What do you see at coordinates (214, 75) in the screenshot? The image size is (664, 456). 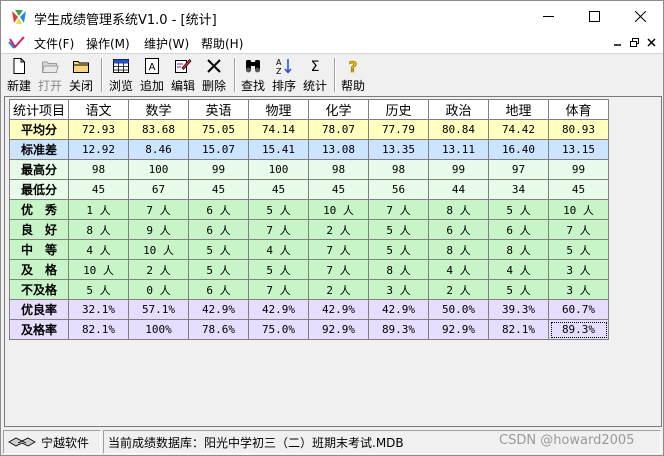 I see `delete-button: 删除` at bounding box center [214, 75].